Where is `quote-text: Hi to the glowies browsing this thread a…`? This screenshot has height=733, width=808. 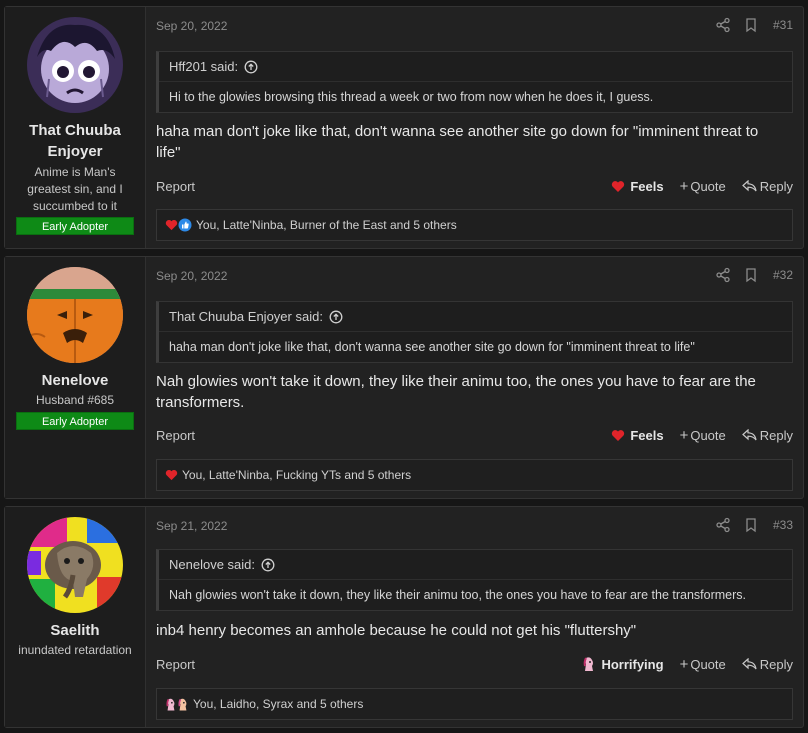
quote-text: Hi to the glowies browsing this thread a… is located at coordinates (411, 97).